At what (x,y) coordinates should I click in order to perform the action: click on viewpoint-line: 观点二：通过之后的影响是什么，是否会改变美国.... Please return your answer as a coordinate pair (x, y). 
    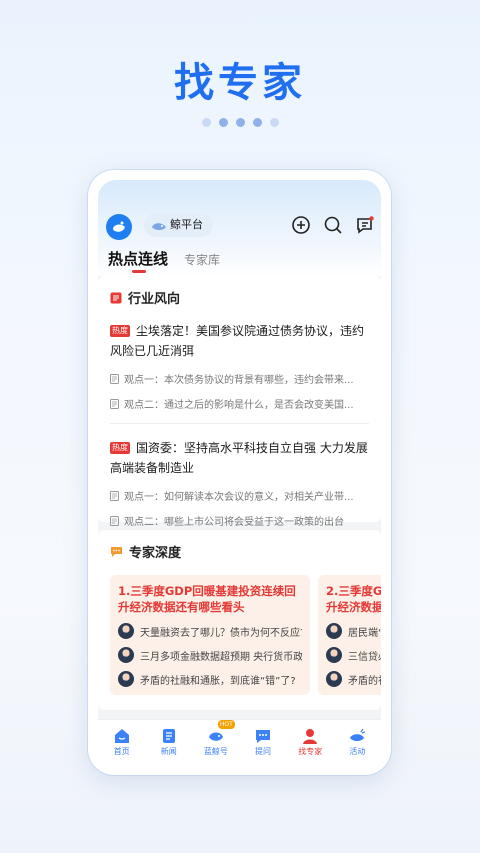
    Looking at the image, I should click on (239, 403).